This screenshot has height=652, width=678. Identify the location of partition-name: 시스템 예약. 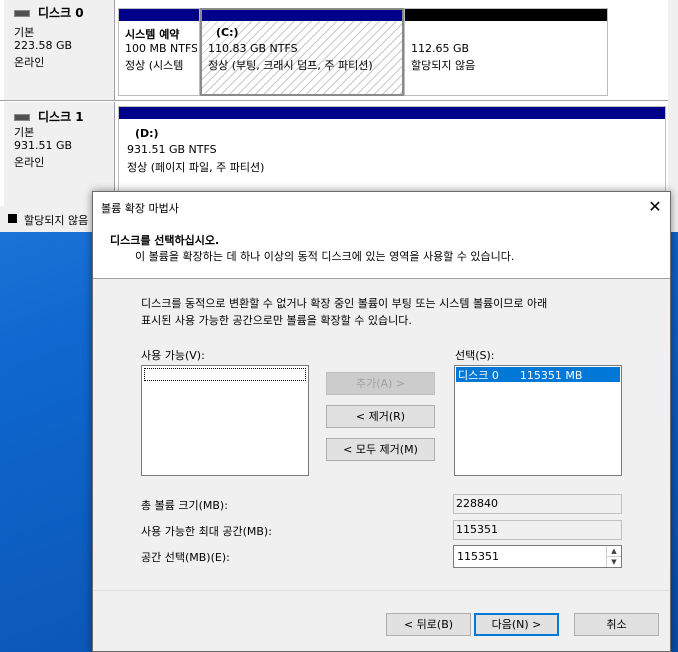
(152, 34).